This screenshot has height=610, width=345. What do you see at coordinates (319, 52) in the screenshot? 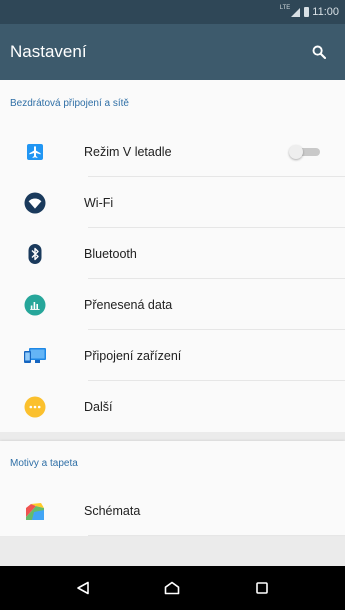
I see `search-icon` at bounding box center [319, 52].